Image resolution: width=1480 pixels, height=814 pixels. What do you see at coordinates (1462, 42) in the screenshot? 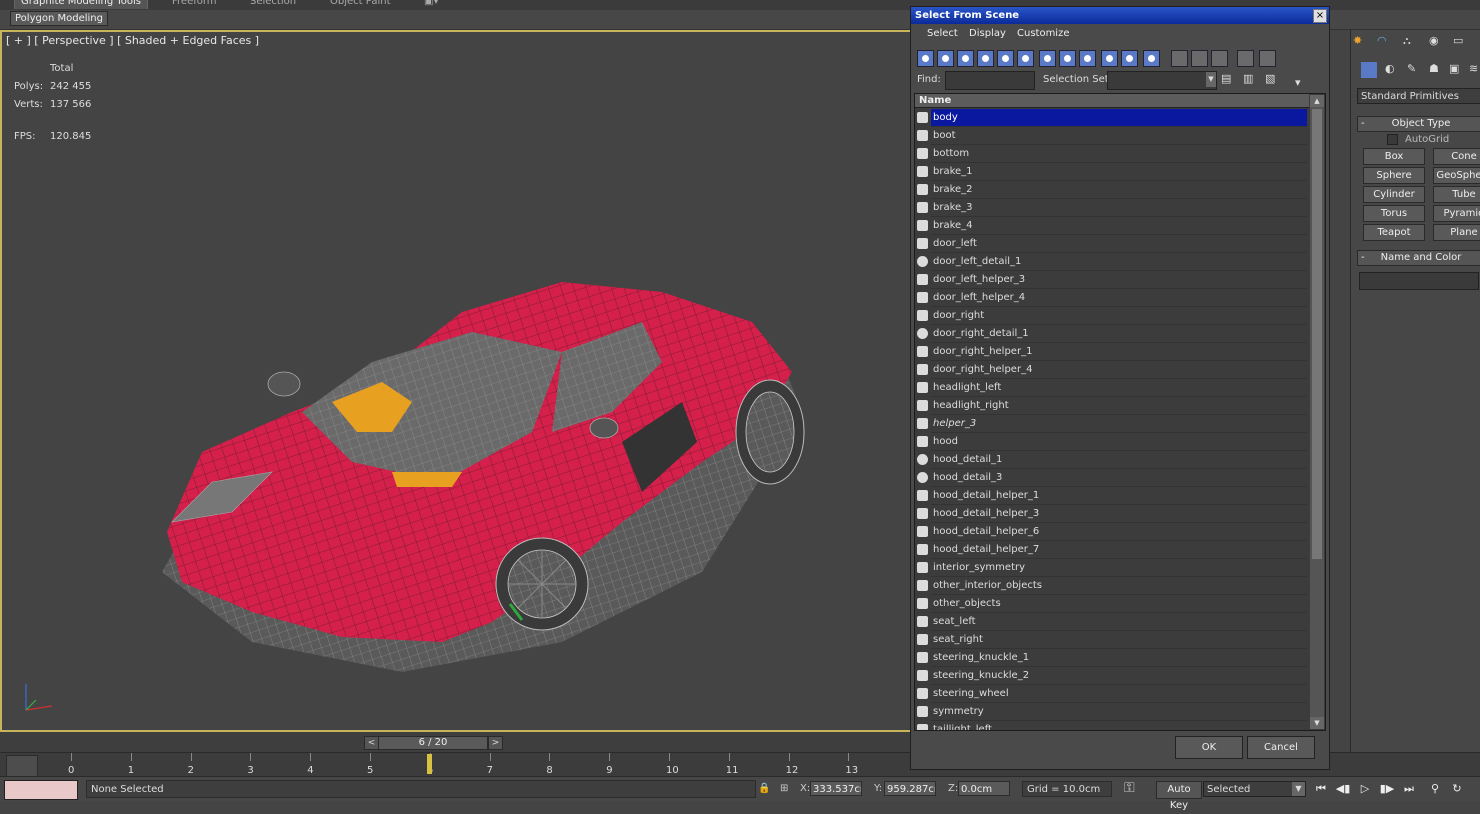
I see `display-tab-icon: ▭` at bounding box center [1462, 42].